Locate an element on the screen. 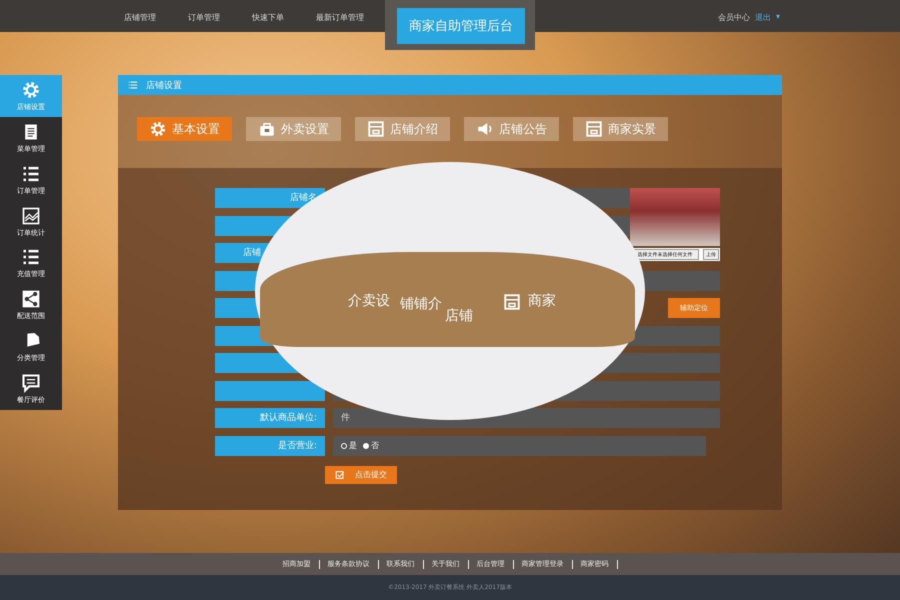  bag-icon is located at coordinates (267, 129).